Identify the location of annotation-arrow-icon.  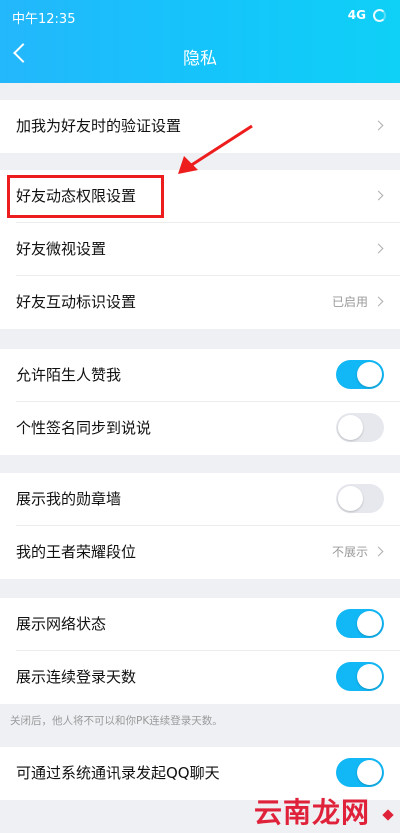
(215, 149).